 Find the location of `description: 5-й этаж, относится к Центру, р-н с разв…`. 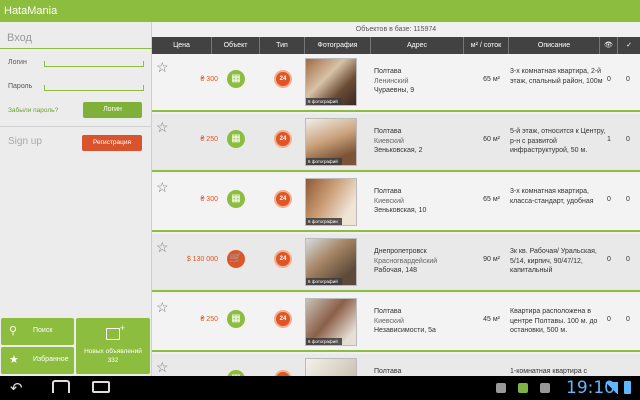

description: 5-й этаж, относится к Центру, р-н с разв… is located at coordinates (558, 141).